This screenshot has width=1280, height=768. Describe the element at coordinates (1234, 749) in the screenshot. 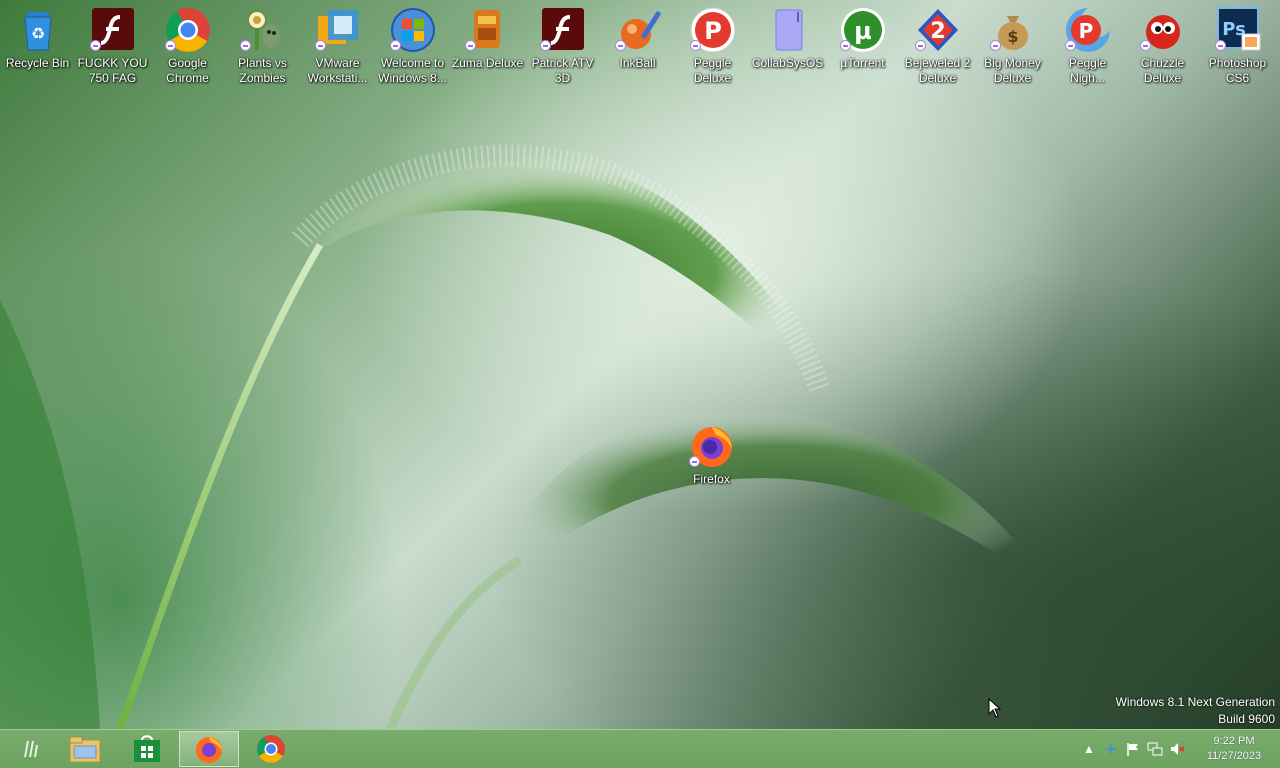

I see `taskbar-clock: 9:22 PM 11/27/2023` at that location.